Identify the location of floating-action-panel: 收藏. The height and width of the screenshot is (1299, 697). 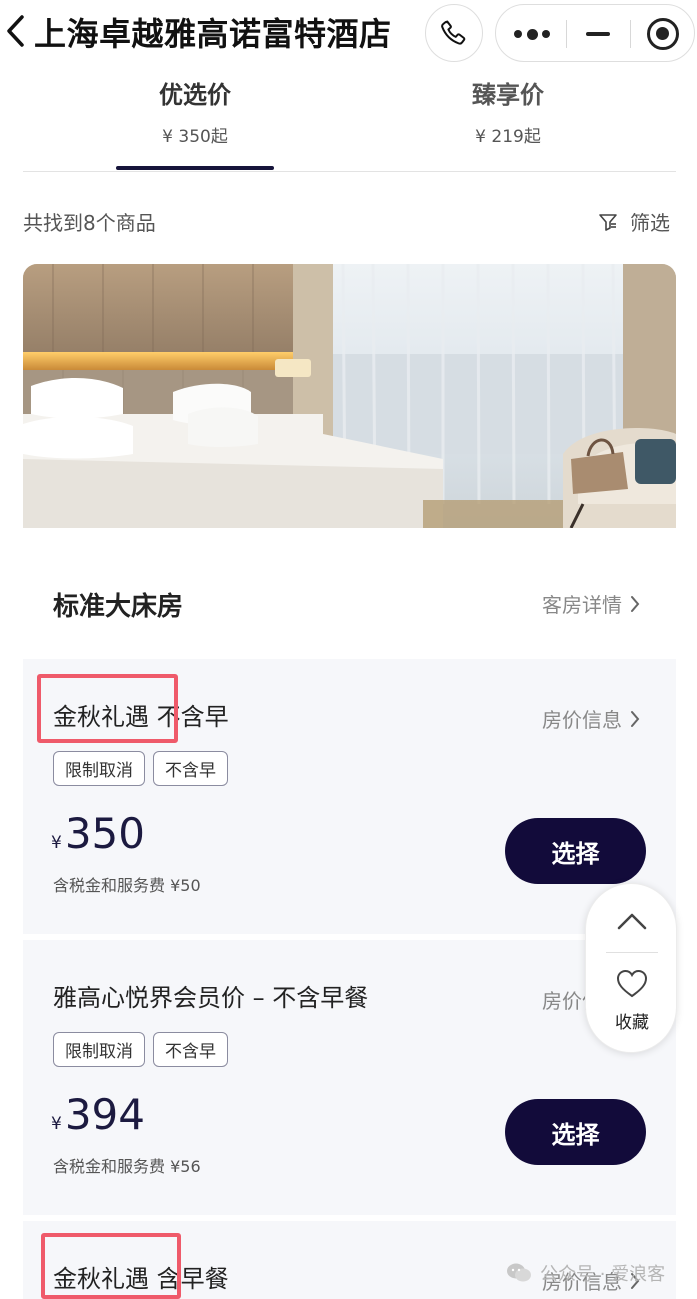
(631, 968).